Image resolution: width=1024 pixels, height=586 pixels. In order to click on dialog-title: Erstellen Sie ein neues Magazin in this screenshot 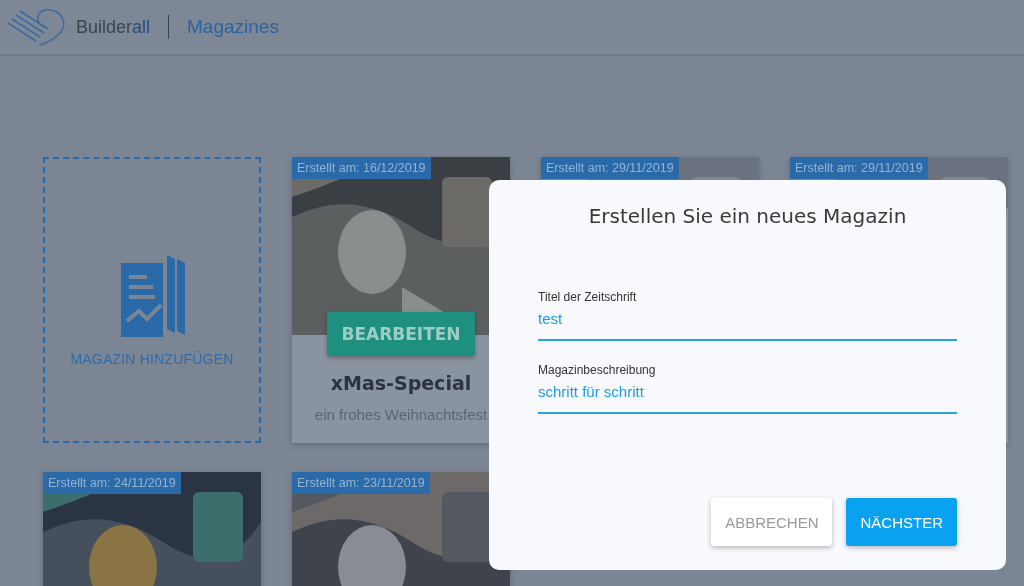, I will do `click(747, 216)`.